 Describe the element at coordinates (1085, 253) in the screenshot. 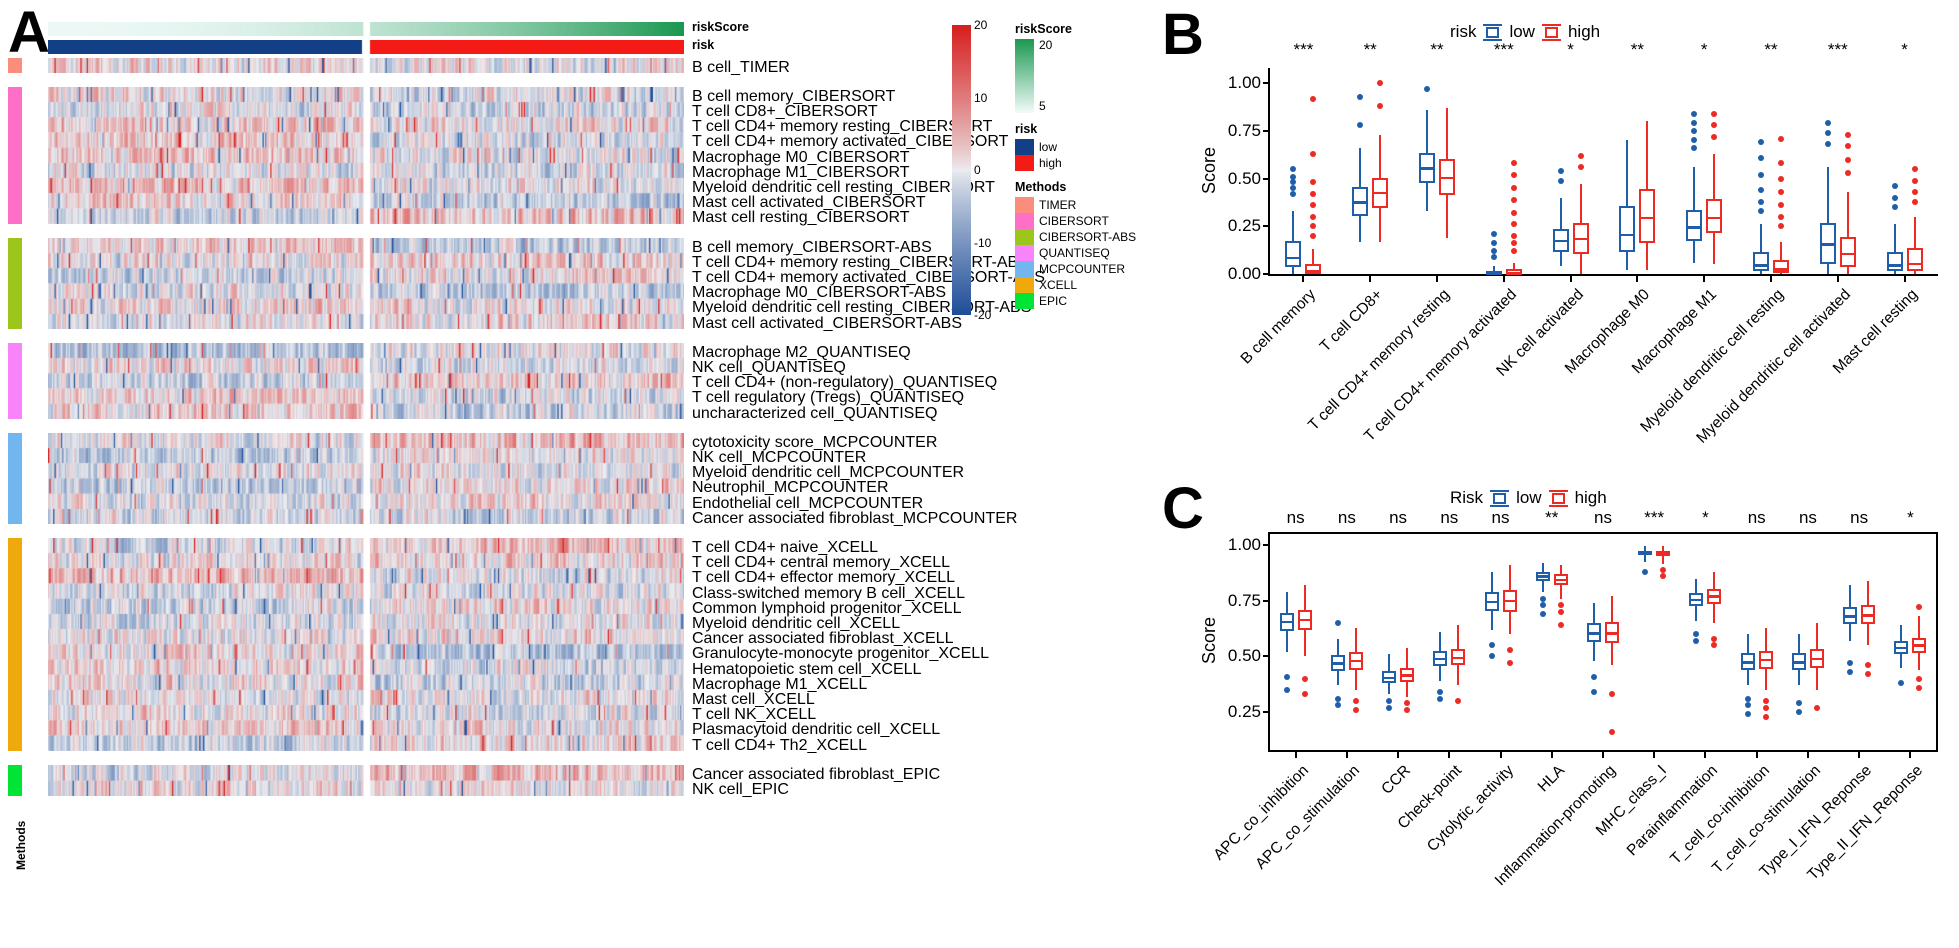

I see `legend-item: QUANTISEQ` at that location.